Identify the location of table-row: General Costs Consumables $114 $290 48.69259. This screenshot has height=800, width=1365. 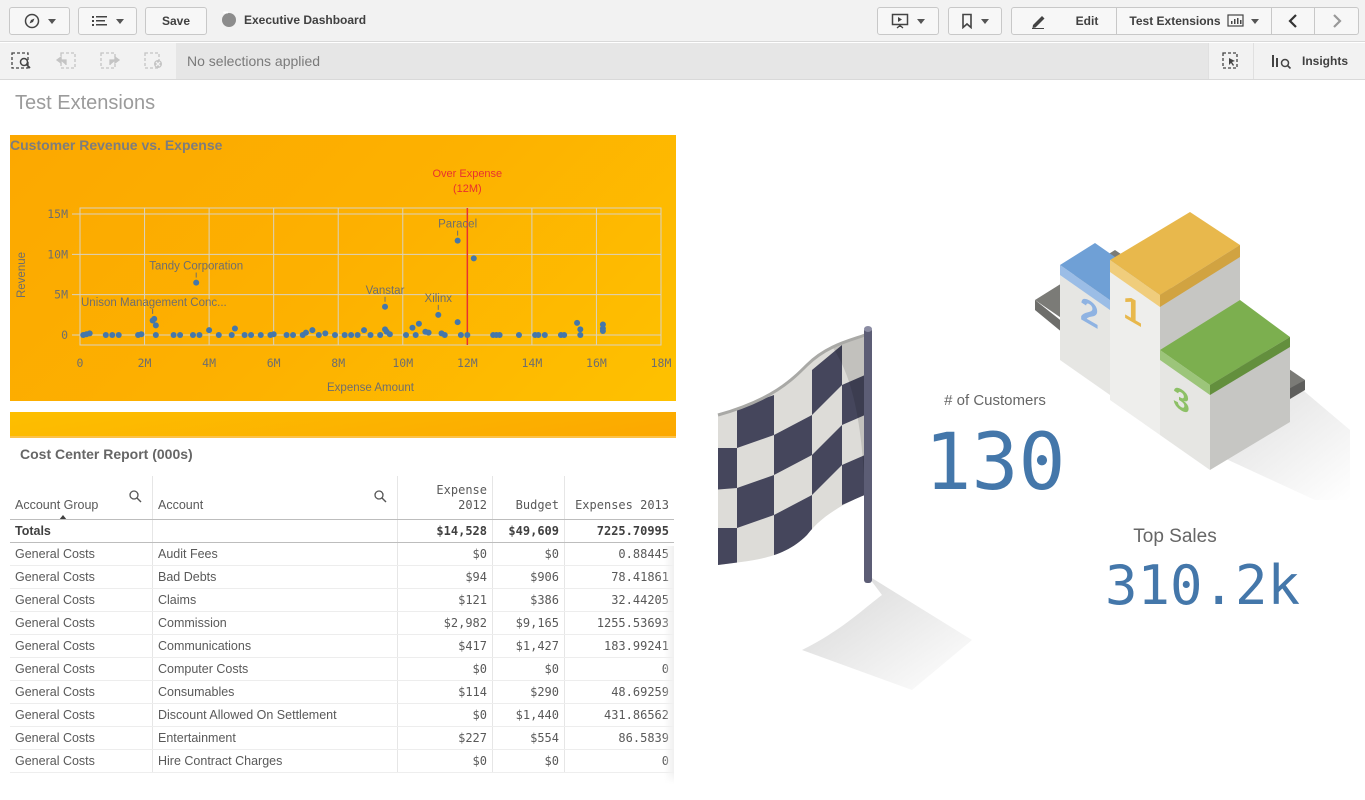
(342, 692).